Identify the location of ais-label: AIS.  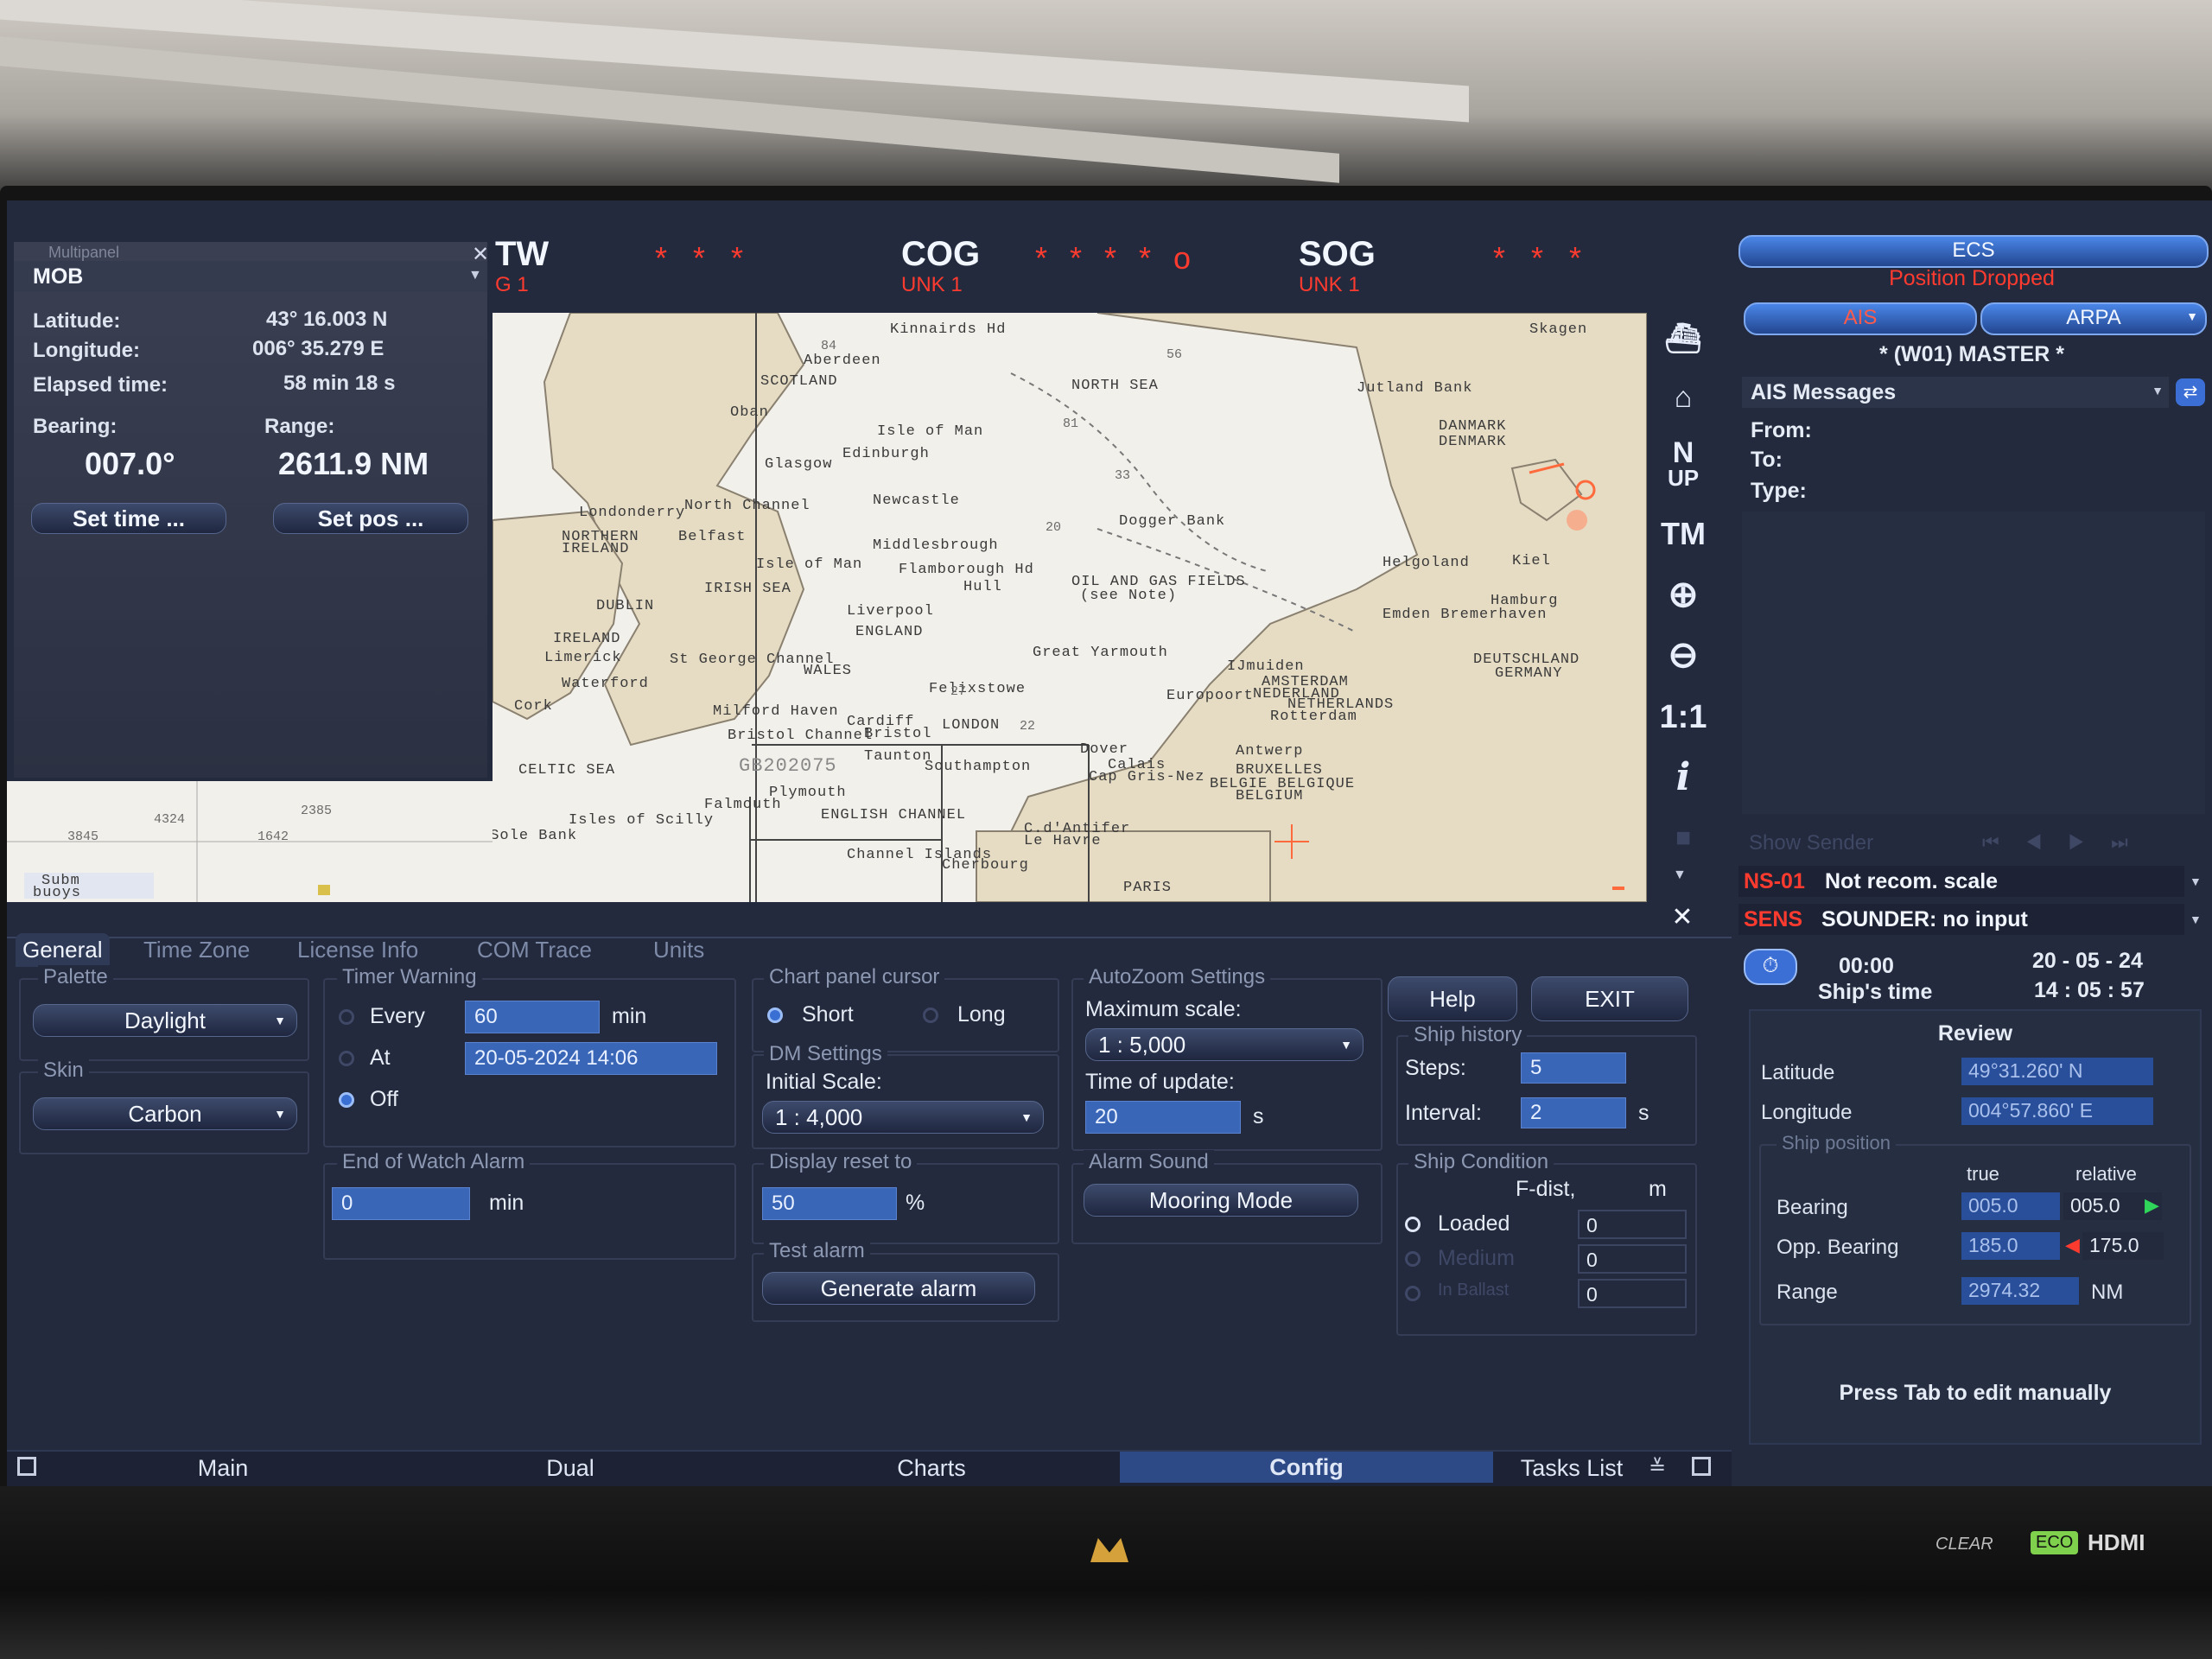
(1860, 317).